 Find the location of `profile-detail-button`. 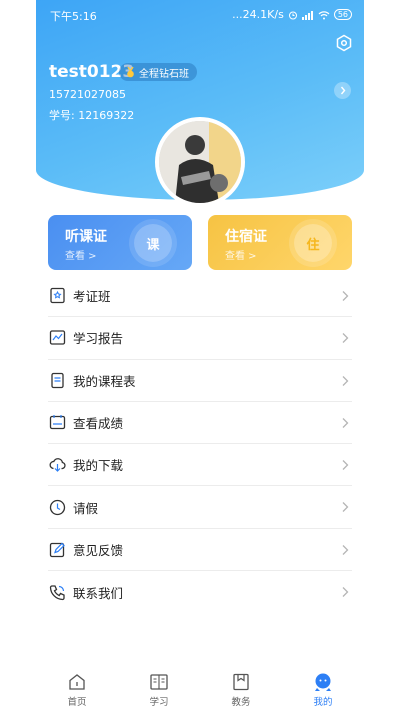

profile-detail-button is located at coordinates (342, 90).